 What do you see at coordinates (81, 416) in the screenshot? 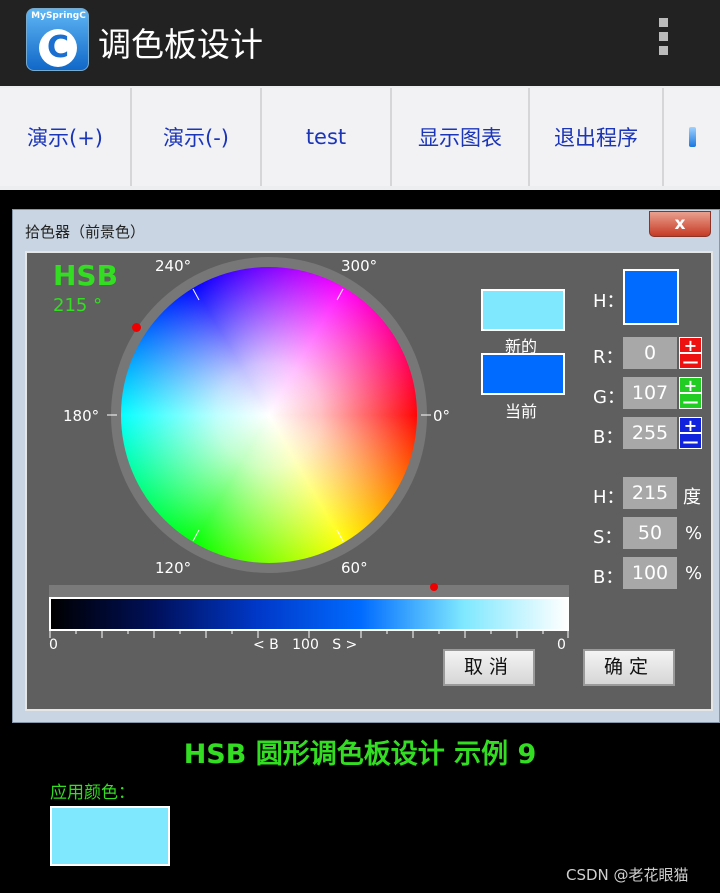
I see `angle-180-label: 180°` at bounding box center [81, 416].